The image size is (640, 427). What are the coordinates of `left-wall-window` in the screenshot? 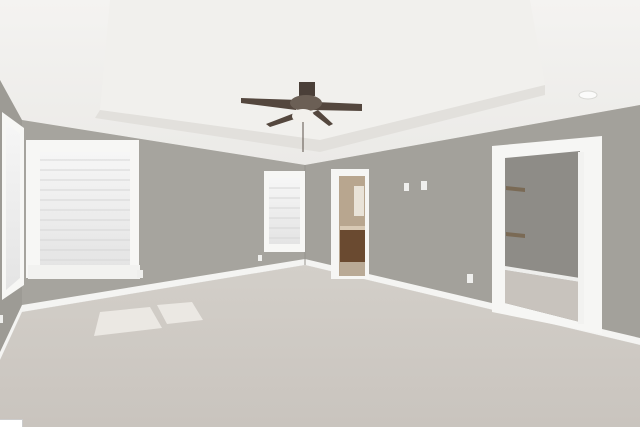 It's located at (13, 206).